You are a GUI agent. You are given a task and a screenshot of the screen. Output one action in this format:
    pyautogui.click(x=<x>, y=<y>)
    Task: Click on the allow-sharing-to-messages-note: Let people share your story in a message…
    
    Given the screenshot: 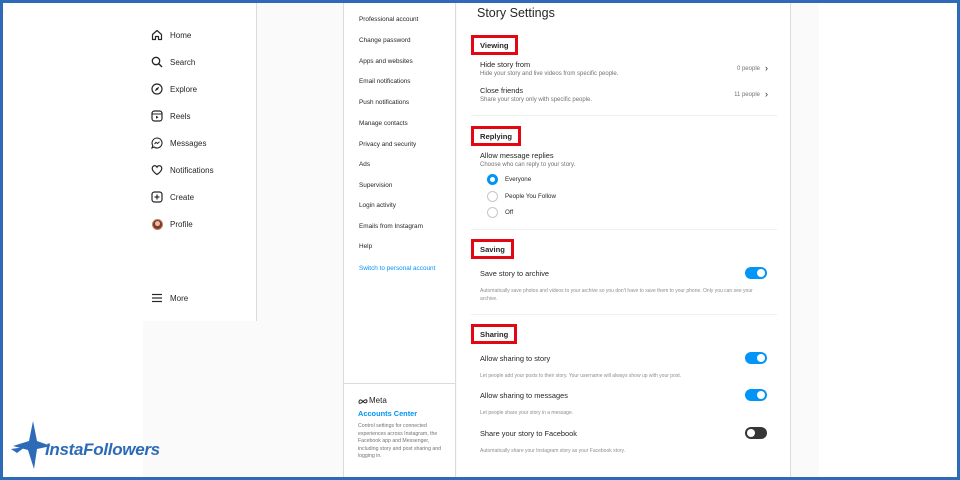 What is the action you would take?
    pyautogui.click(x=527, y=413)
    